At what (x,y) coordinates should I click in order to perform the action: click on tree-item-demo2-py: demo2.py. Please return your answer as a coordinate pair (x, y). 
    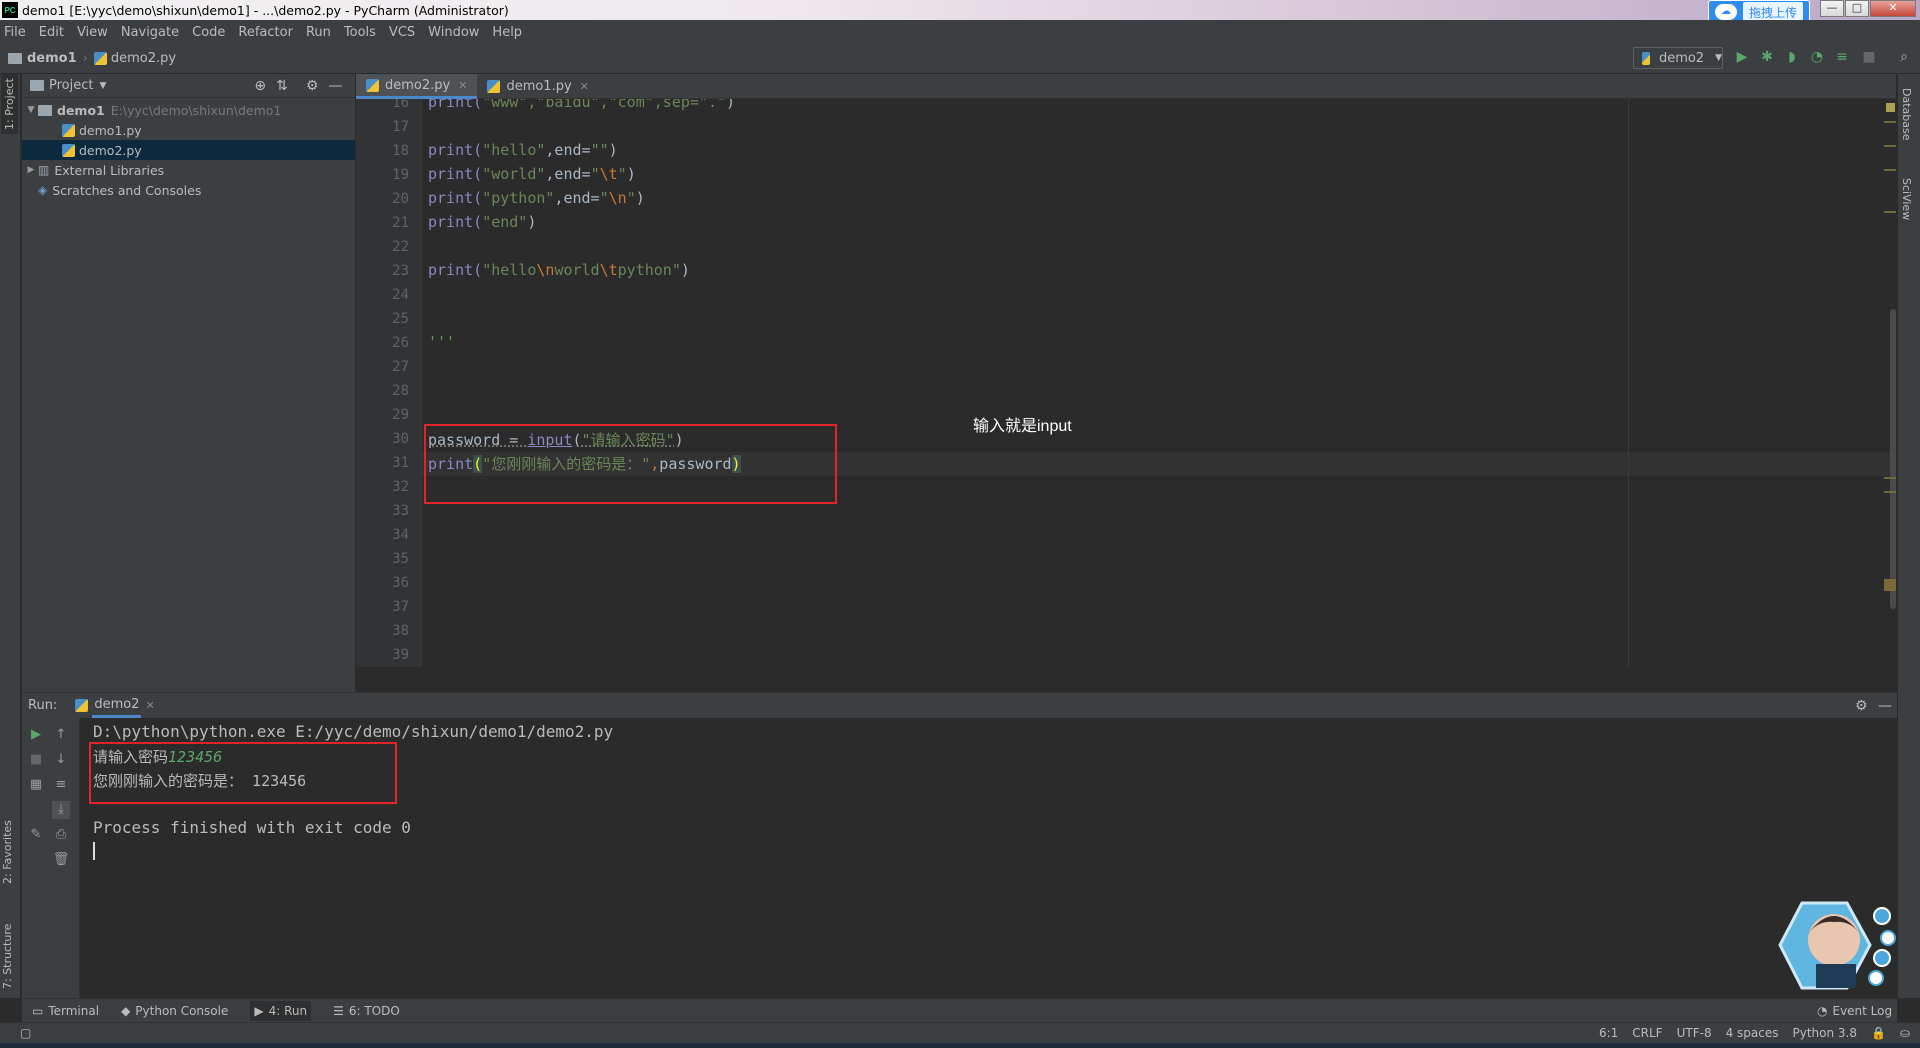
    Looking at the image, I should click on (188, 150).